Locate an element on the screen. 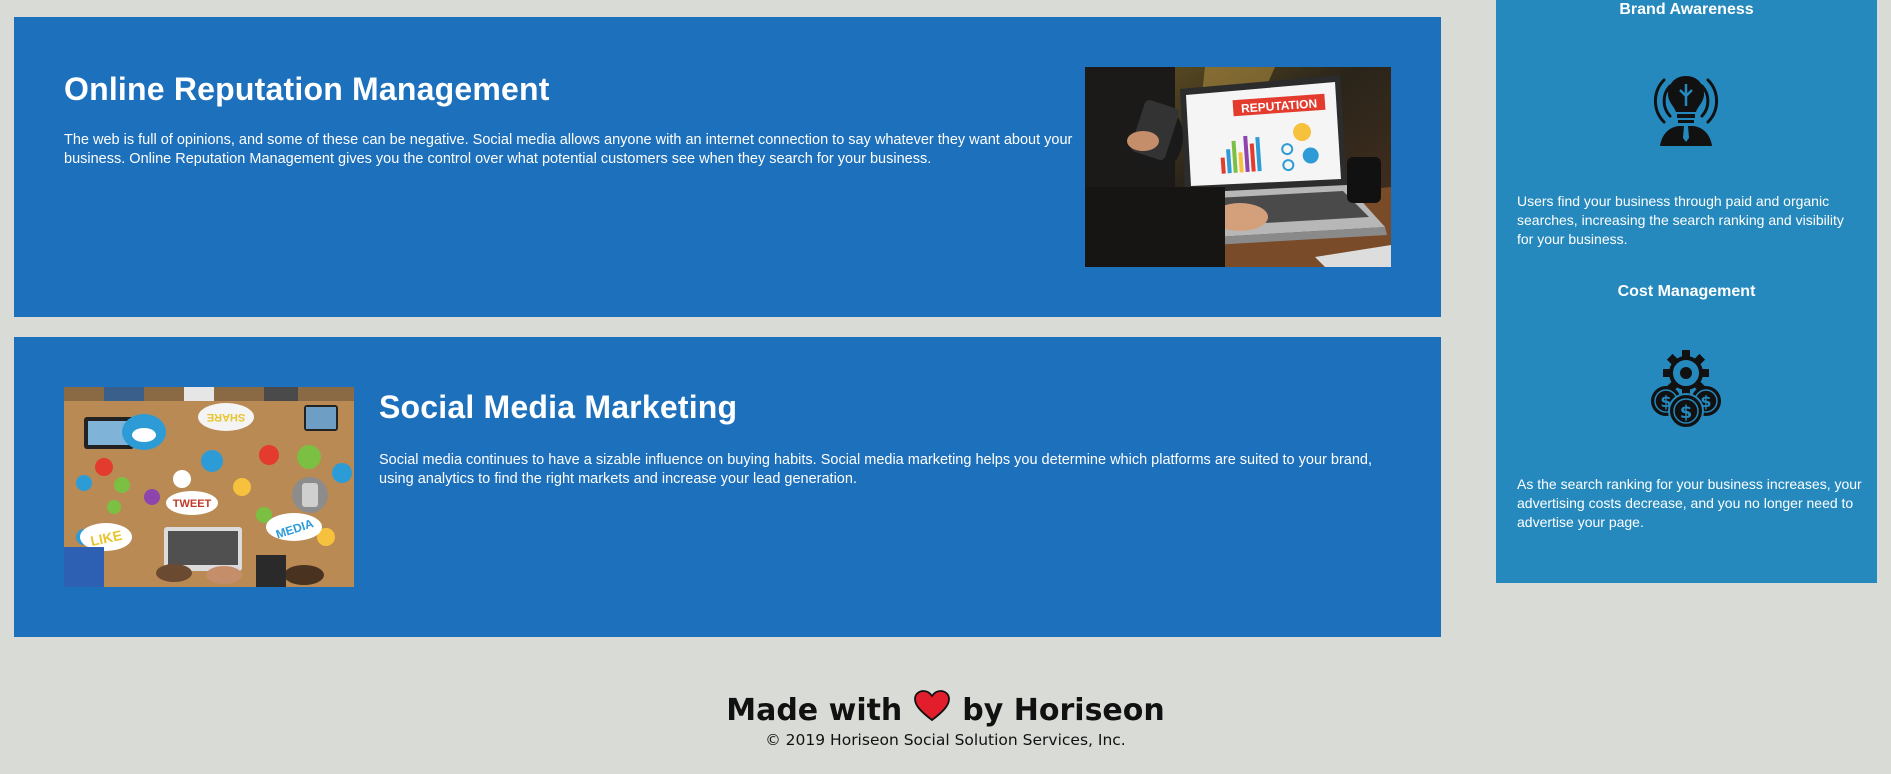 This screenshot has width=1891, height=774. lightbulb-person-icon is located at coordinates (1686, 106).